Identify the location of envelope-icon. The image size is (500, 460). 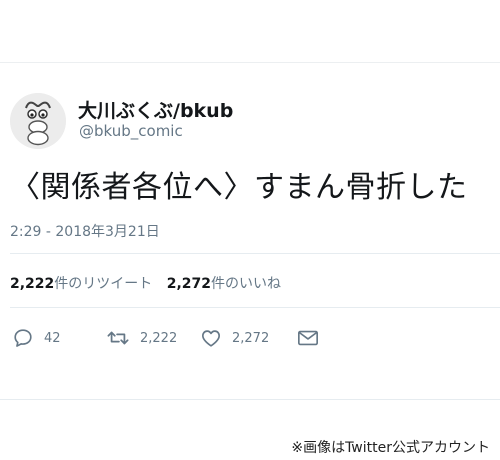
(308, 338).